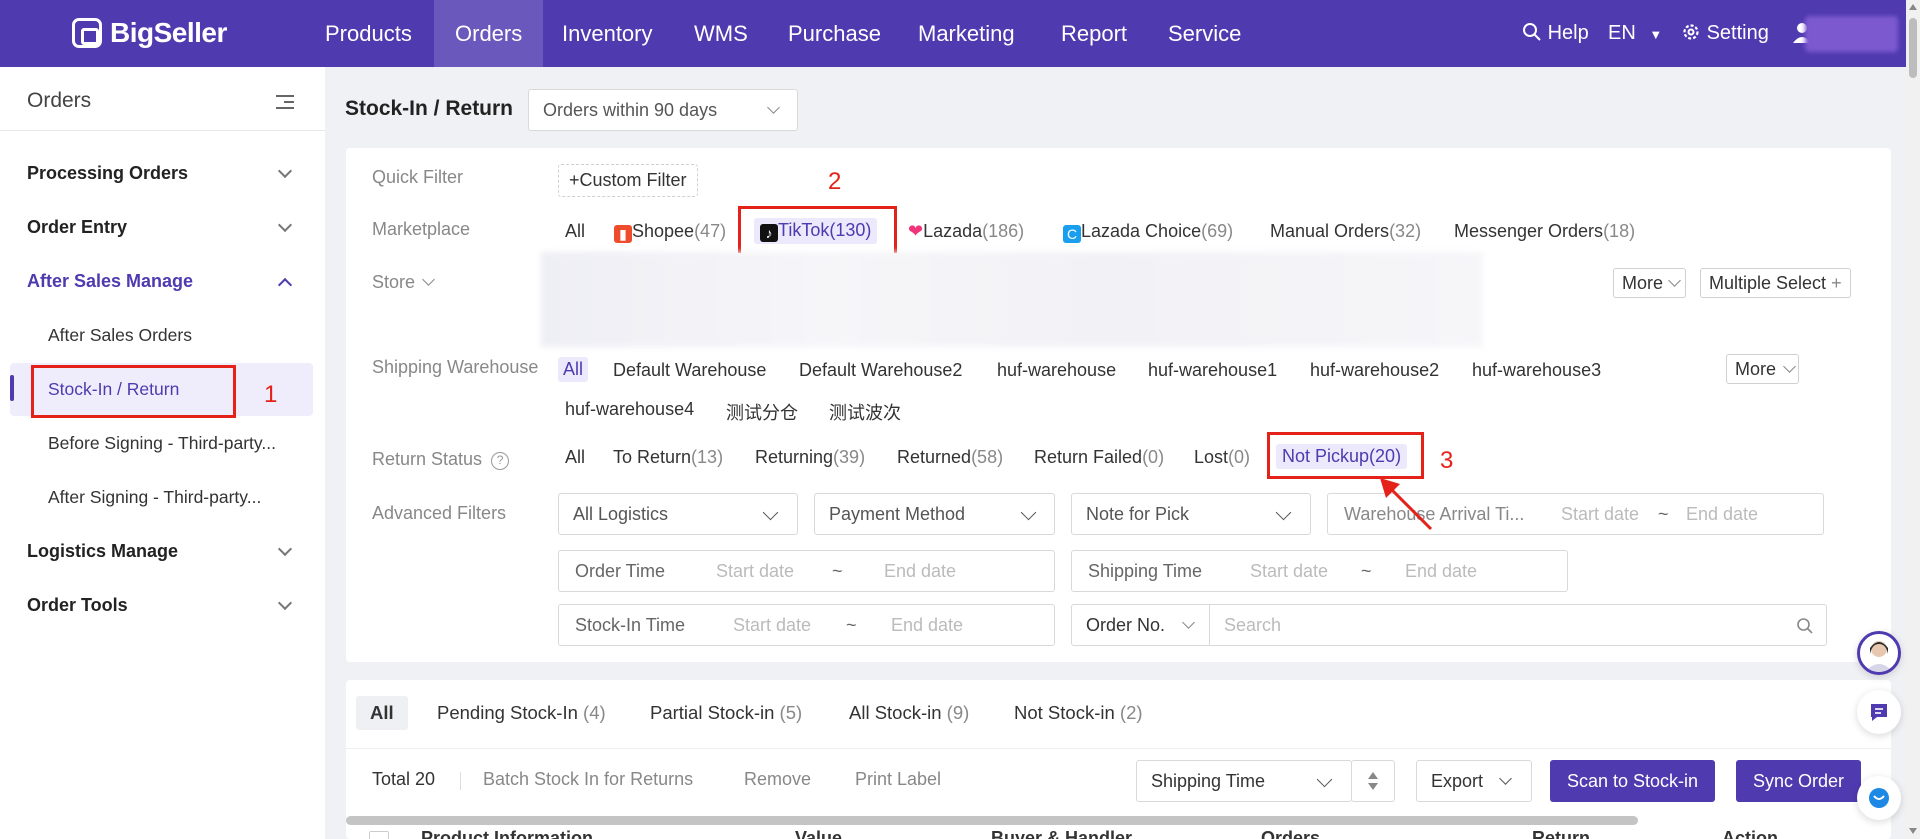  What do you see at coordinates (1345, 231) in the screenshot?
I see `marketplace-manual-orders: Manual Orders(32)` at bounding box center [1345, 231].